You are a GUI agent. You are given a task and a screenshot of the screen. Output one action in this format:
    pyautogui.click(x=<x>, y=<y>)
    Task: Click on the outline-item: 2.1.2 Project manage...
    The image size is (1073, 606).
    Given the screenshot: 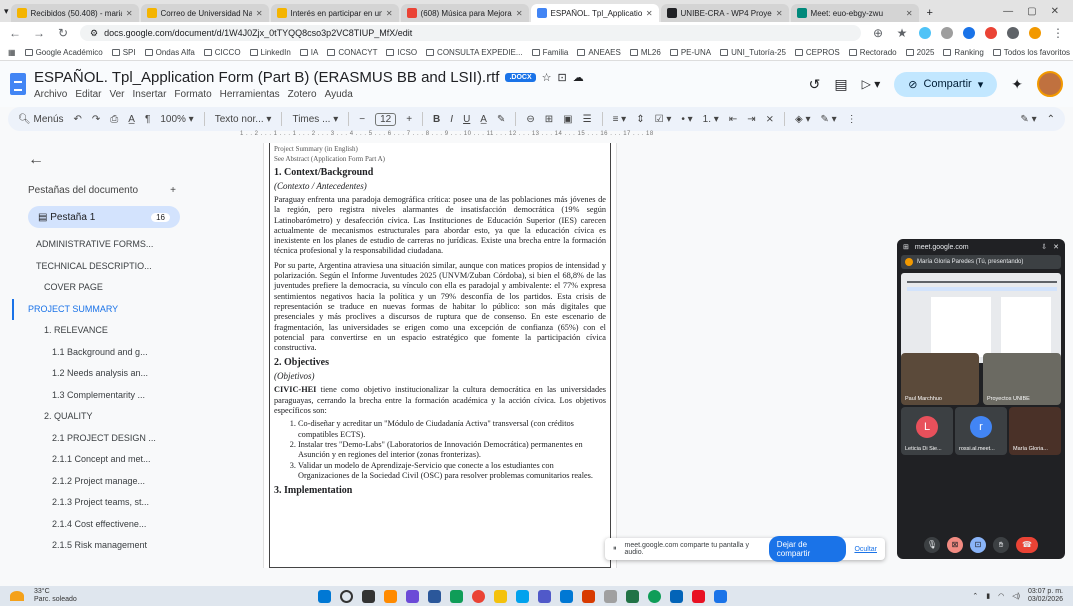 What is the action you would take?
    pyautogui.click(x=114, y=482)
    